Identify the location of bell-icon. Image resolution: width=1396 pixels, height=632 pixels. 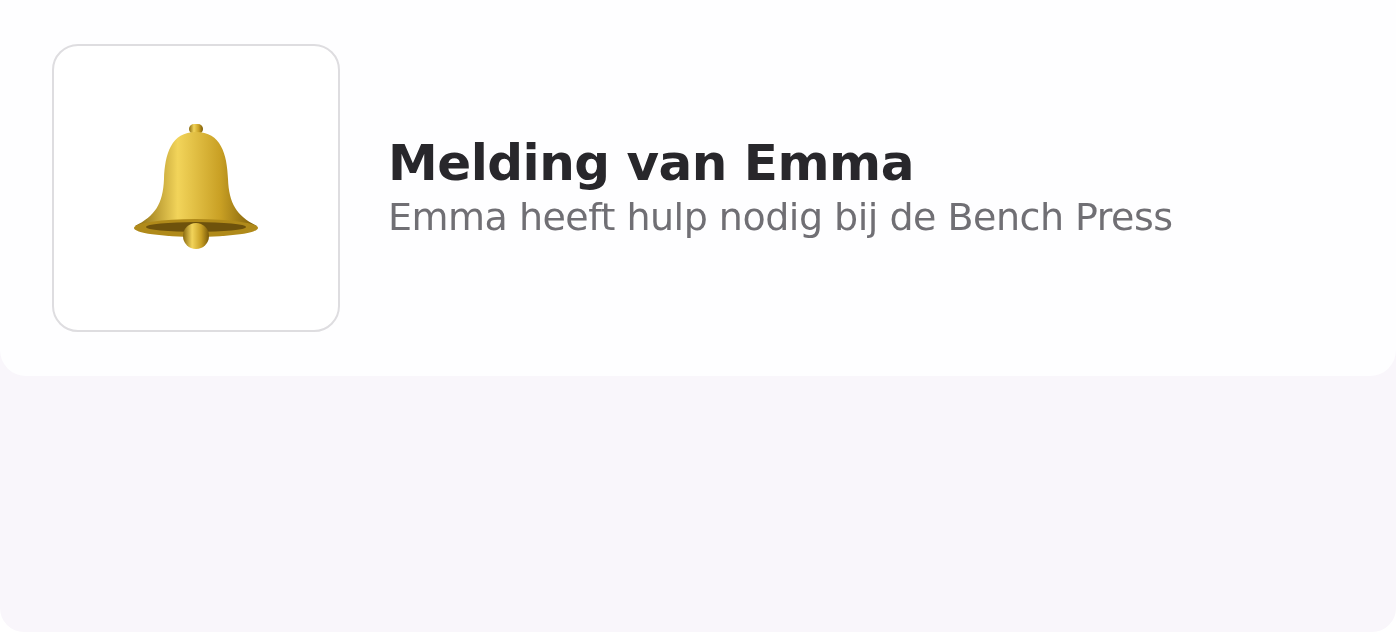
(196, 188).